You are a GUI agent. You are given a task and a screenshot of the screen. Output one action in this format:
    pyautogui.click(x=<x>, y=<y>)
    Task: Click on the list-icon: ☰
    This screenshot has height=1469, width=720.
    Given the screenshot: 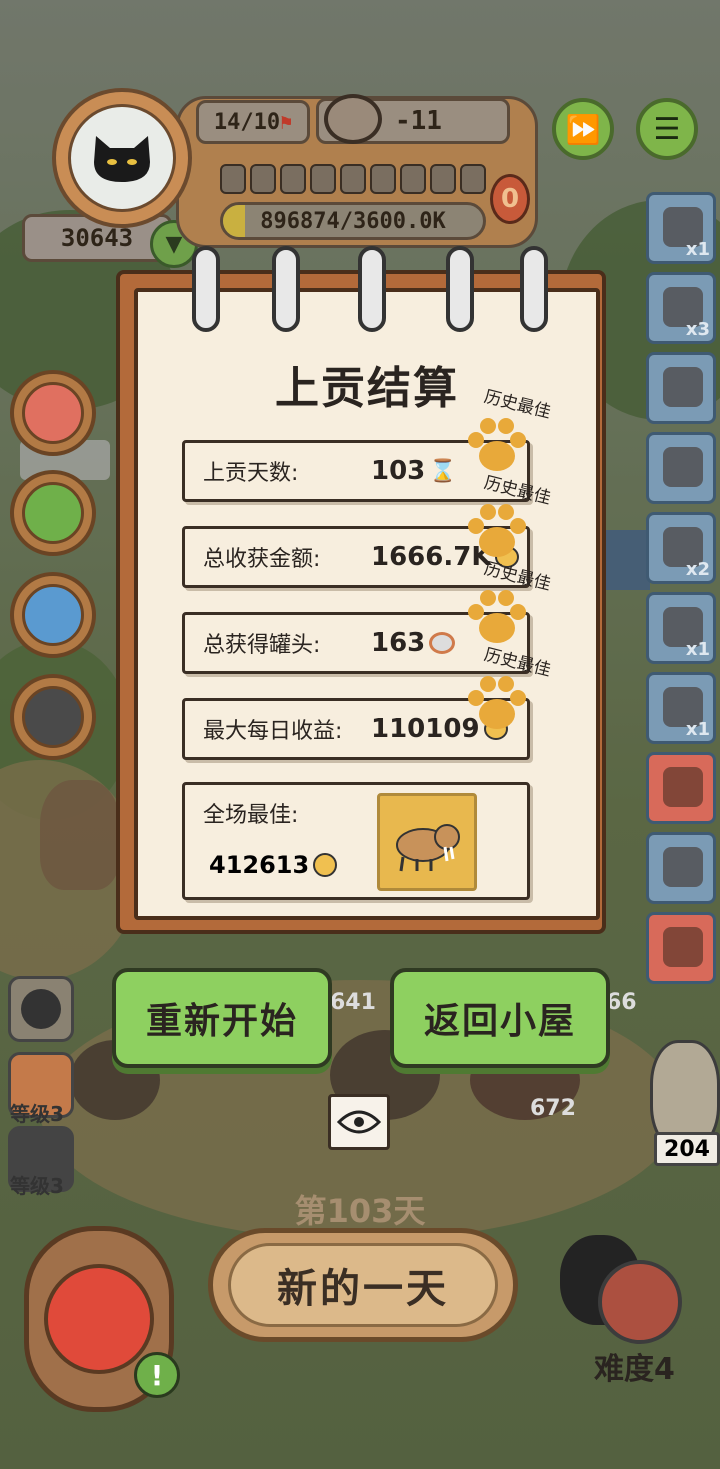 What is the action you would take?
    pyautogui.click(x=667, y=129)
    